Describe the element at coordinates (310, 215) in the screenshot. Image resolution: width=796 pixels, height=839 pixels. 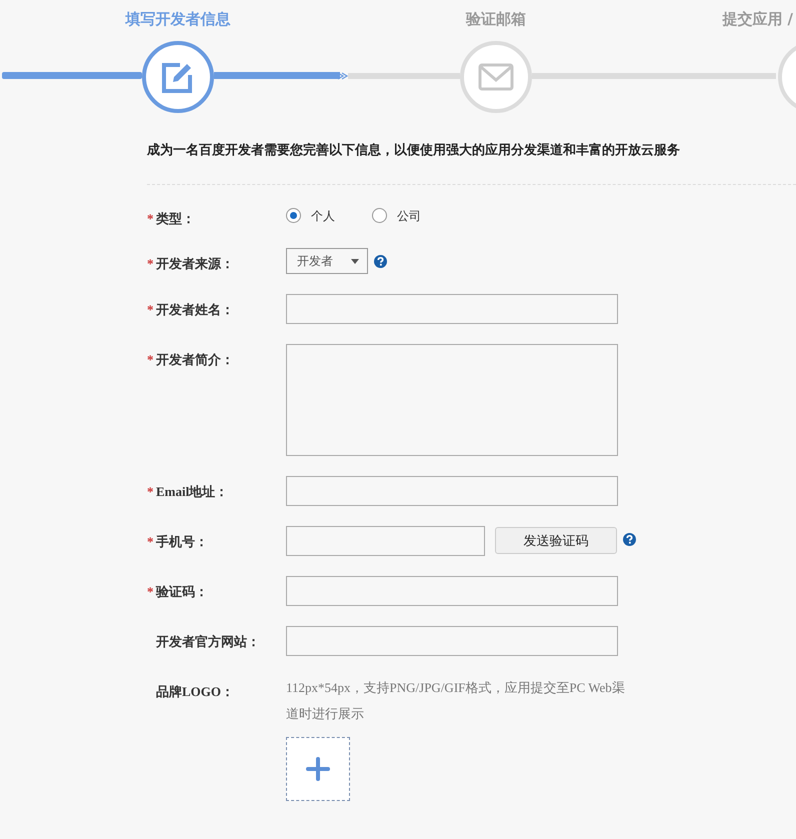
I see `radio-option: 个人` at that location.